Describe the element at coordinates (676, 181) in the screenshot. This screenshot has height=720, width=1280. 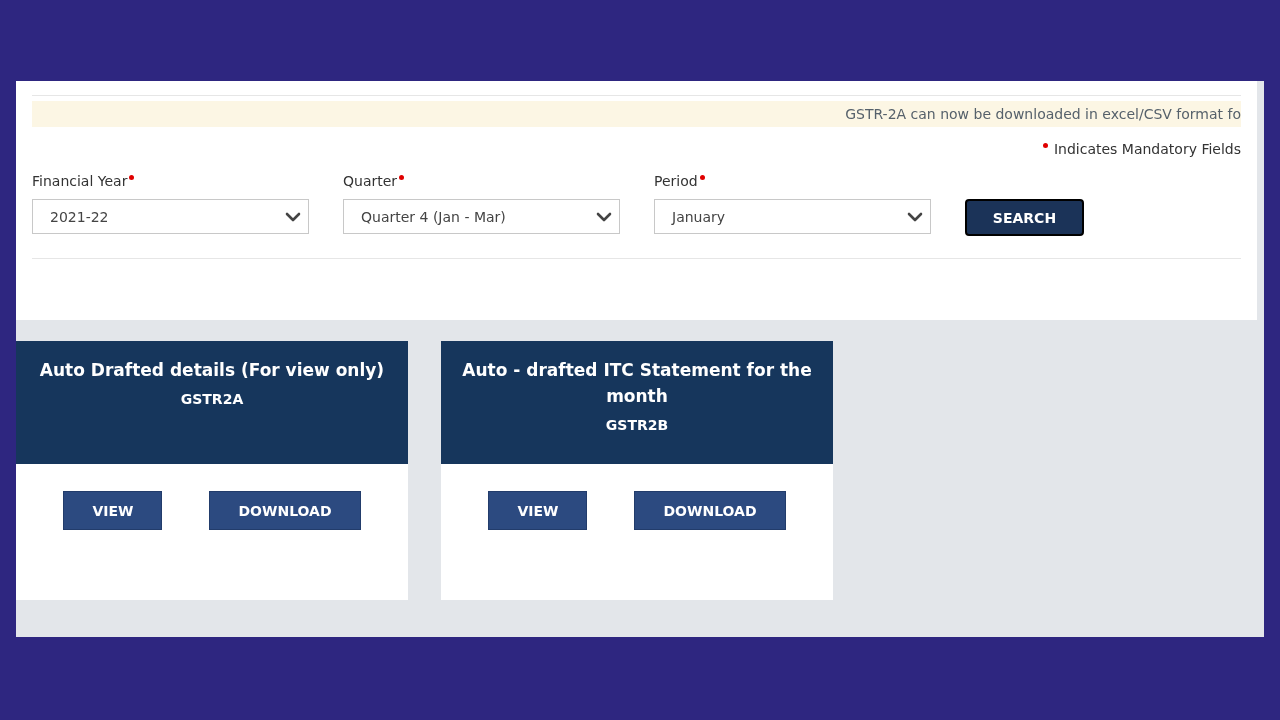
I see `field-label: Period` at that location.